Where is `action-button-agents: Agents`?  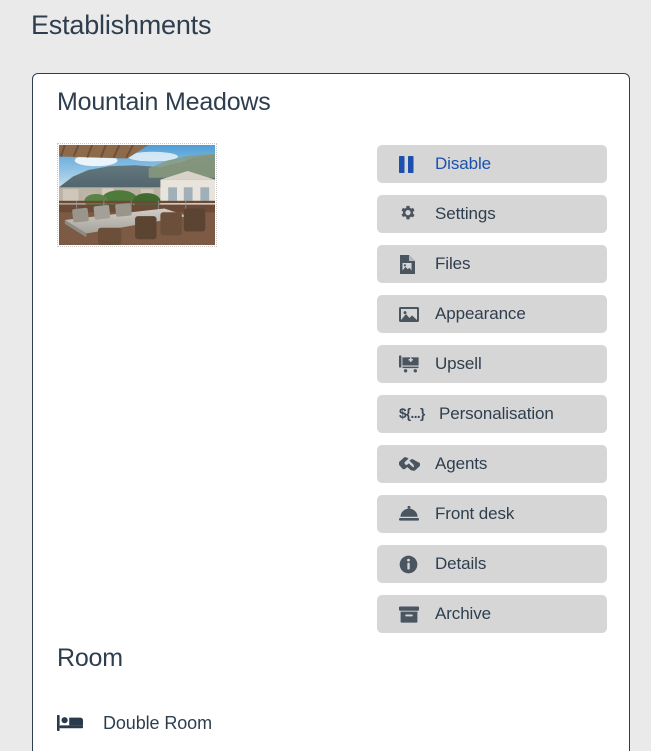
action-button-agents: Agents is located at coordinates (492, 464).